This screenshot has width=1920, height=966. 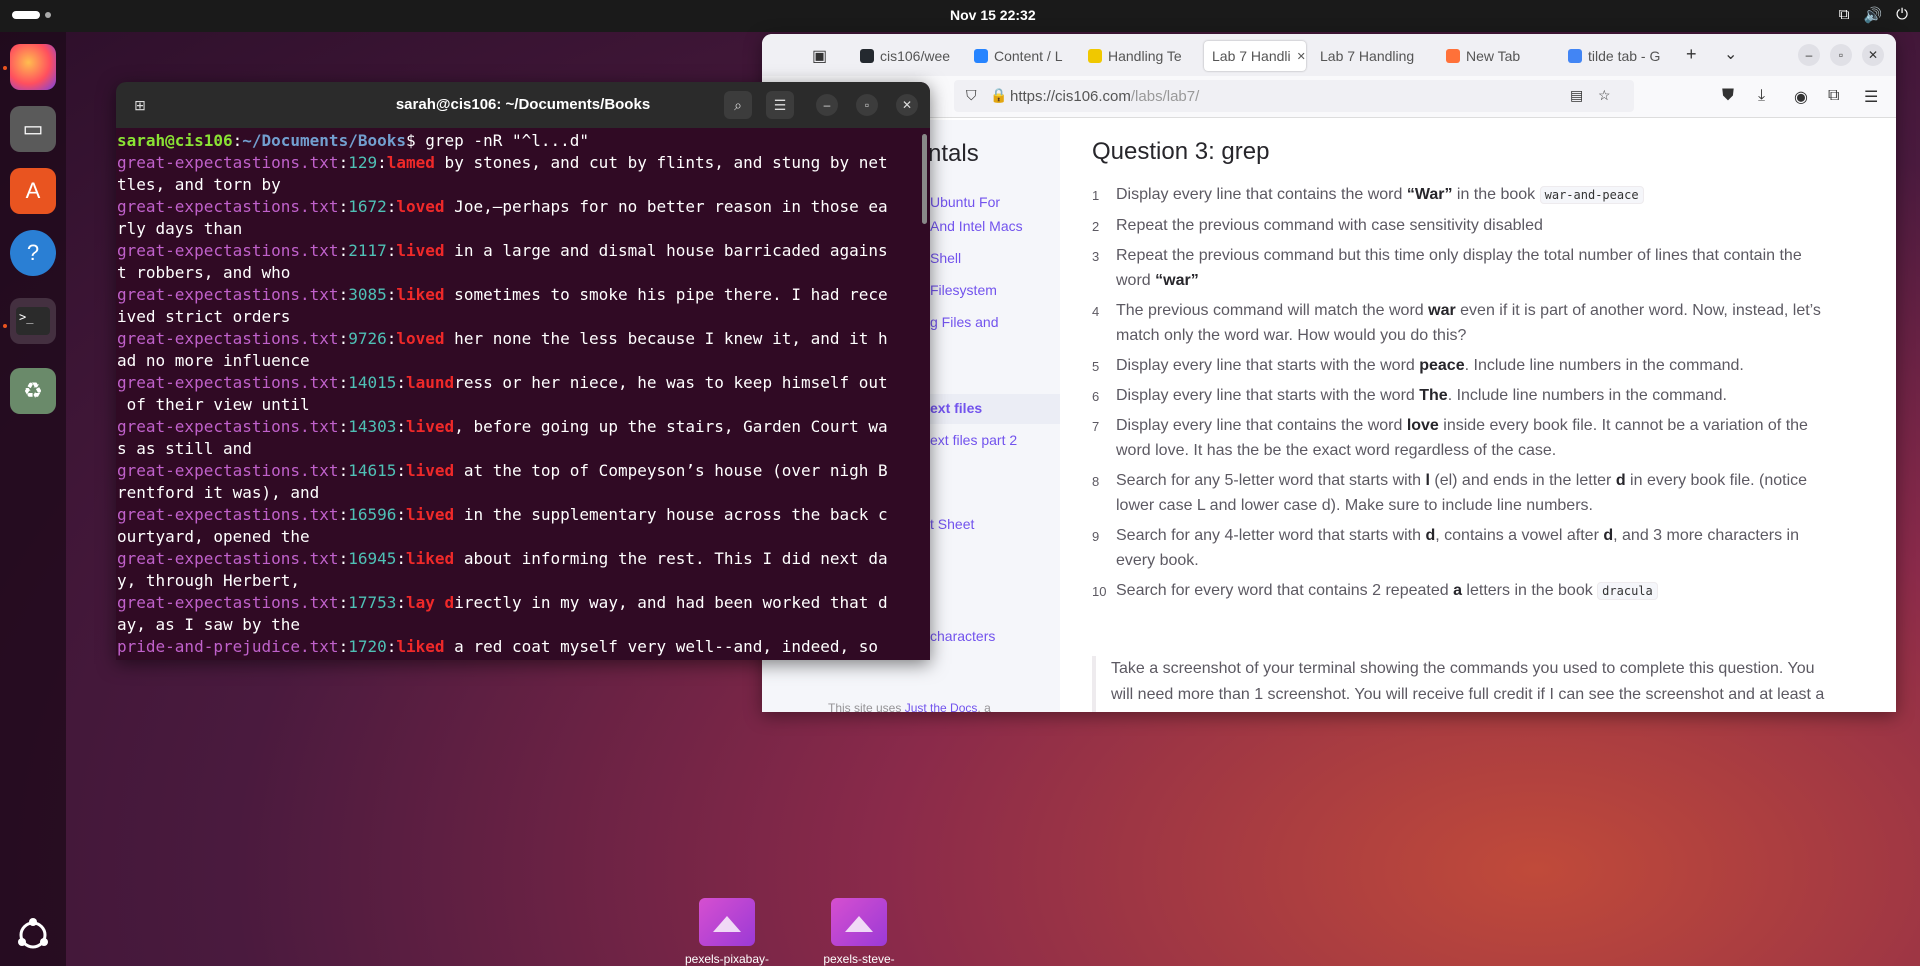 What do you see at coordinates (1730, 54) in the screenshot?
I see `chevron-down-icon: ⌄` at bounding box center [1730, 54].